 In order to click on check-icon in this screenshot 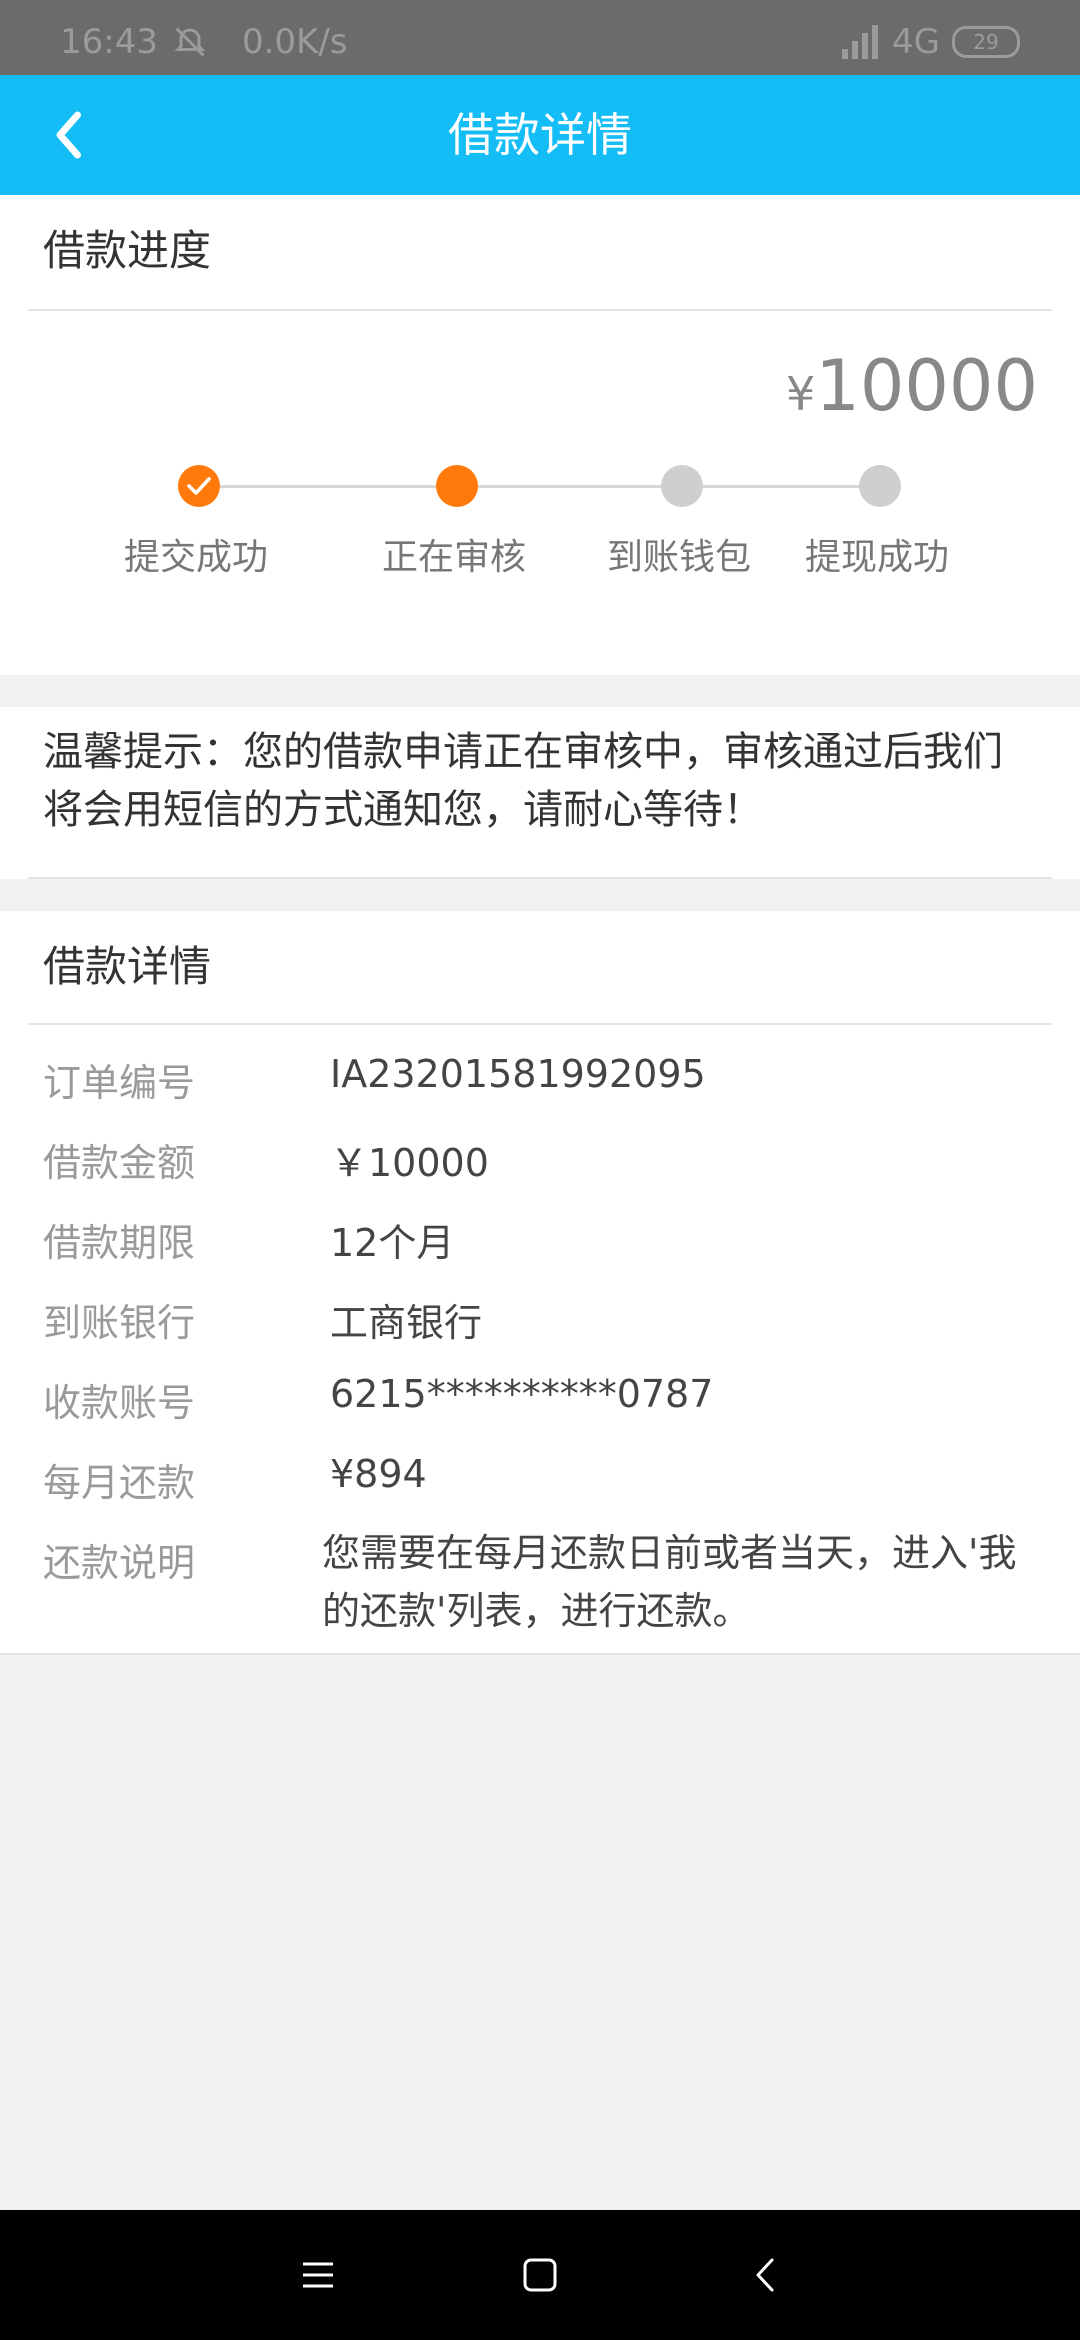, I will do `click(199, 486)`.